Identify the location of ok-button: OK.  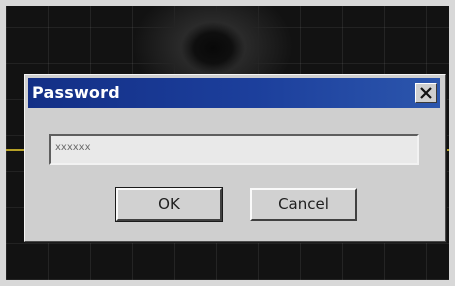
(169, 204).